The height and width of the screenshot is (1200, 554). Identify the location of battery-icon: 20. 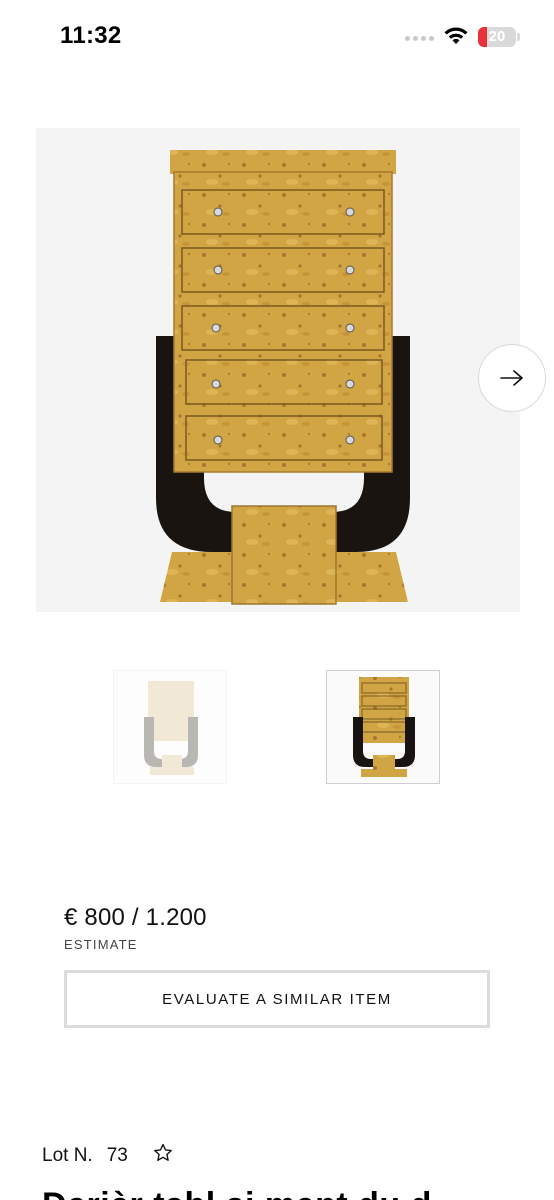
(497, 37).